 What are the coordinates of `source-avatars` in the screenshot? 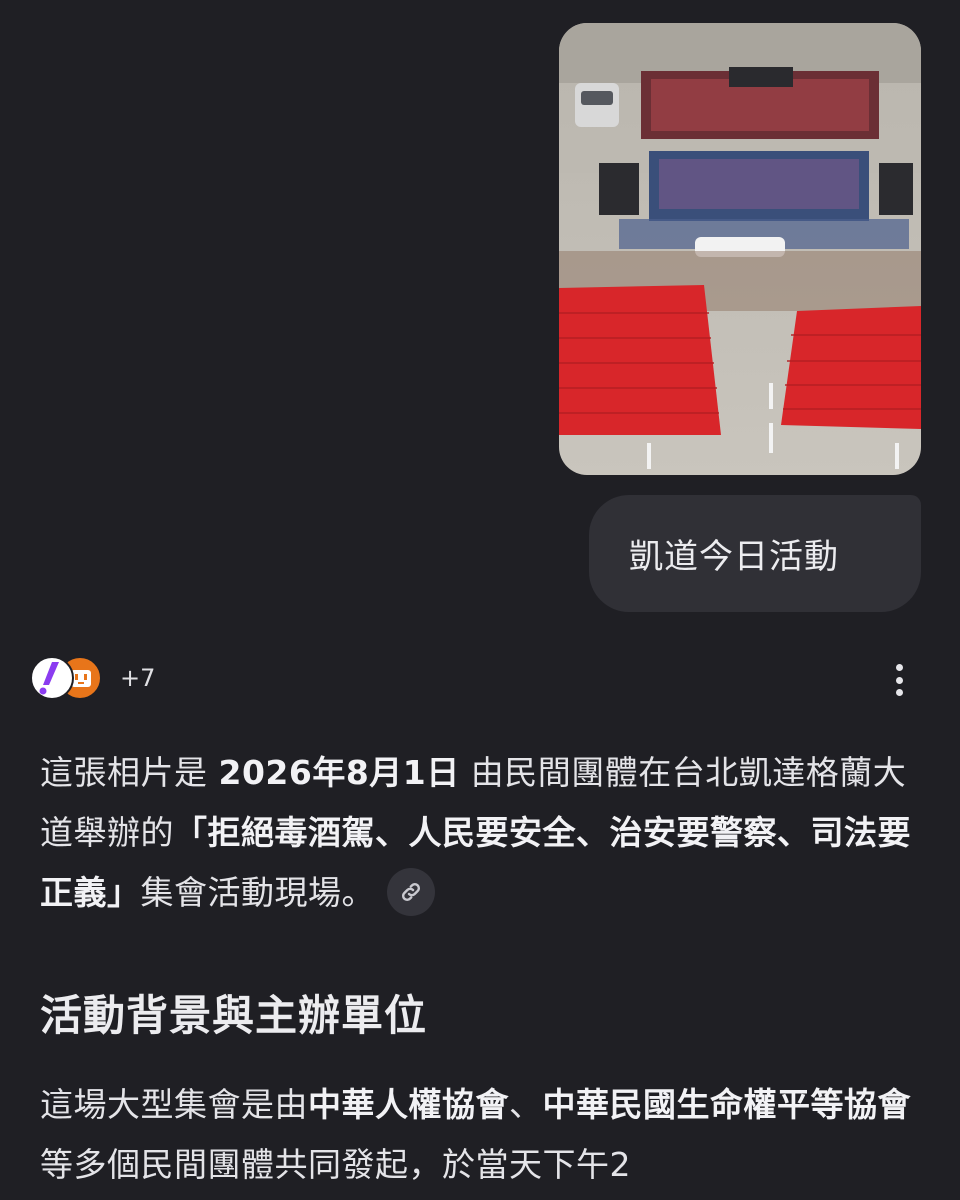 It's located at (75, 679).